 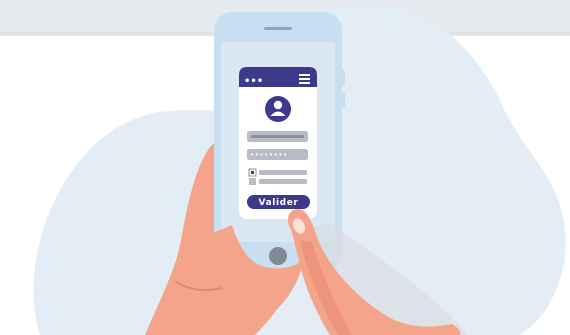 What do you see at coordinates (304, 79) in the screenshot?
I see `hamburger-menu-icon` at bounding box center [304, 79].